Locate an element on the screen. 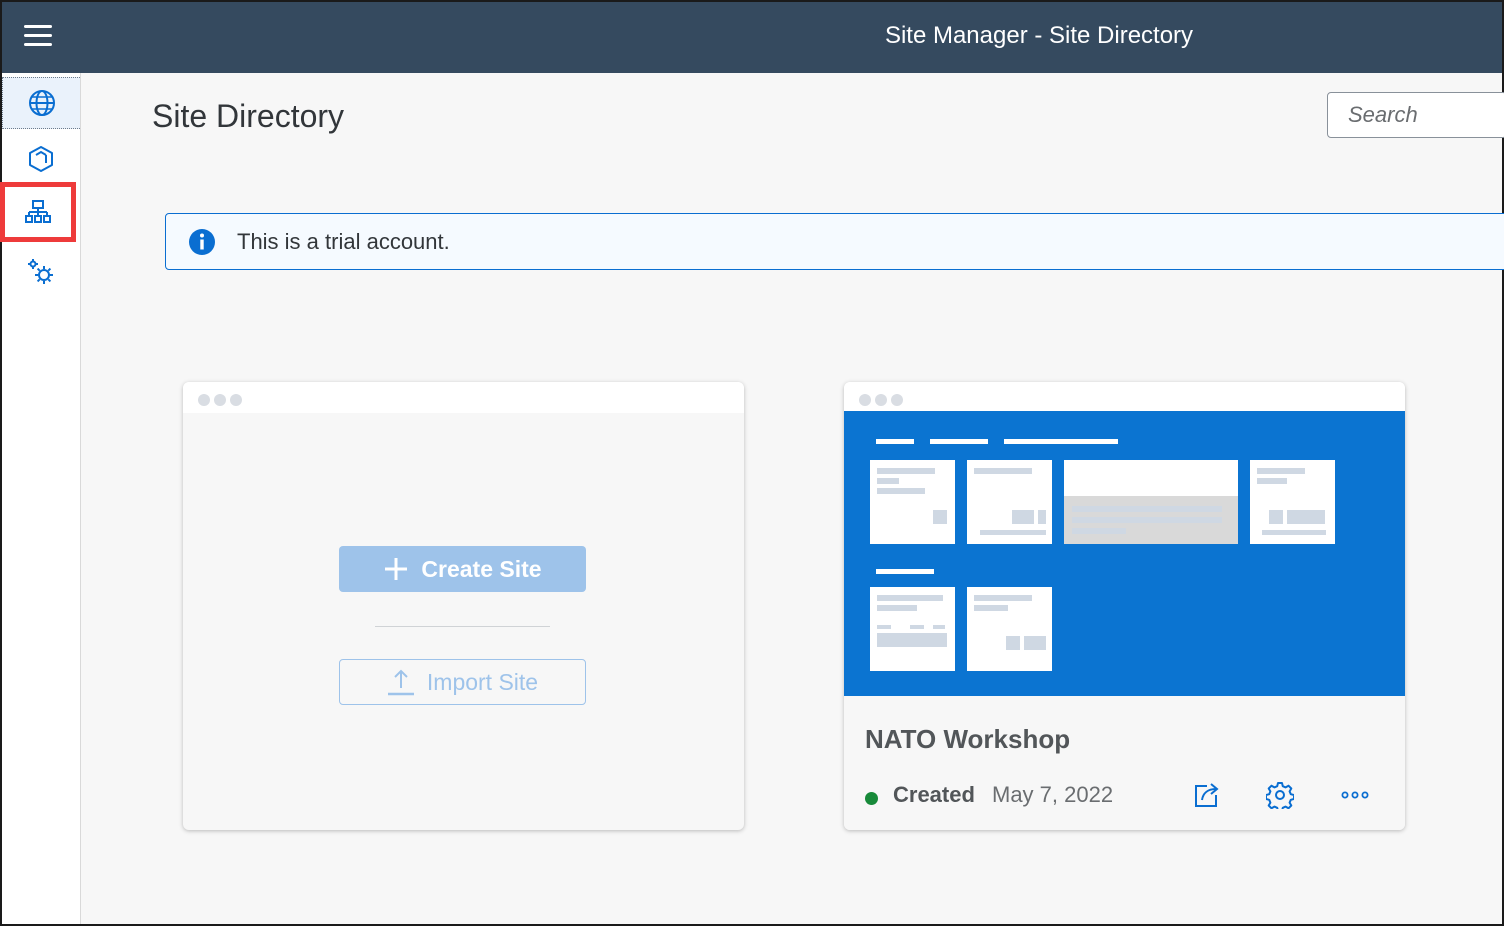 This screenshot has height=926, width=1504. page-title: Site Directory is located at coordinates (248, 116).